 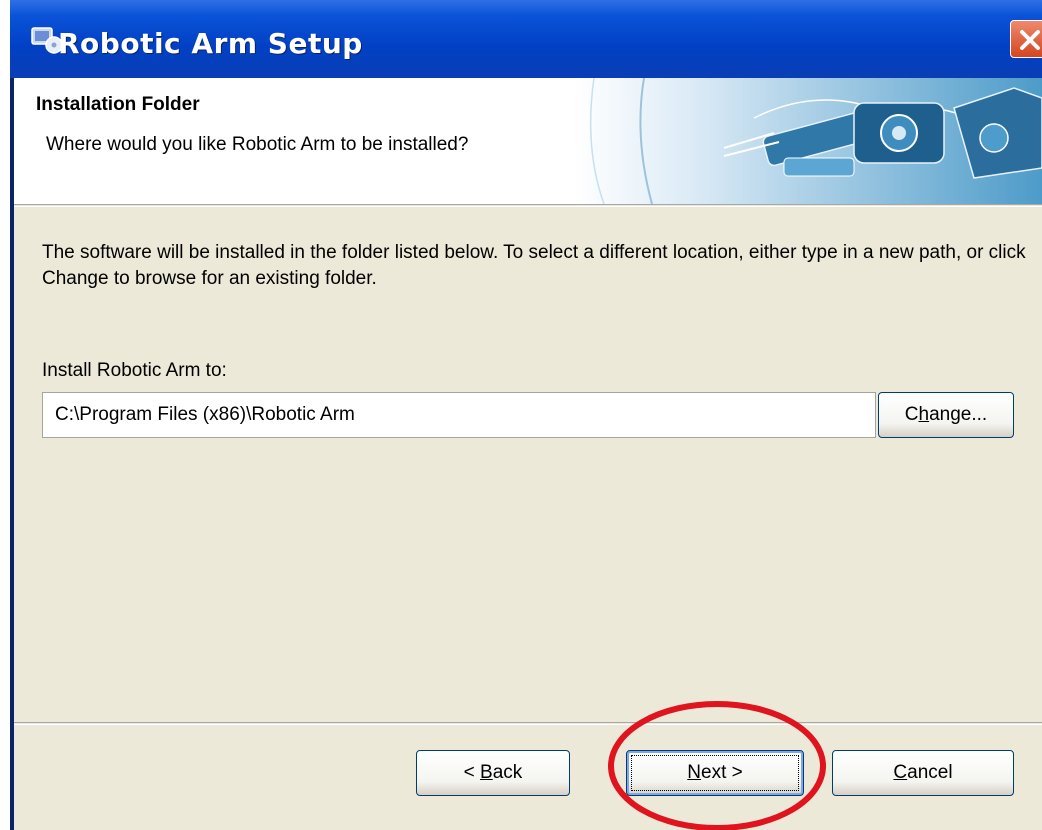 I want to click on install-path-label: Install Robotic Arm to:, so click(x=134, y=370).